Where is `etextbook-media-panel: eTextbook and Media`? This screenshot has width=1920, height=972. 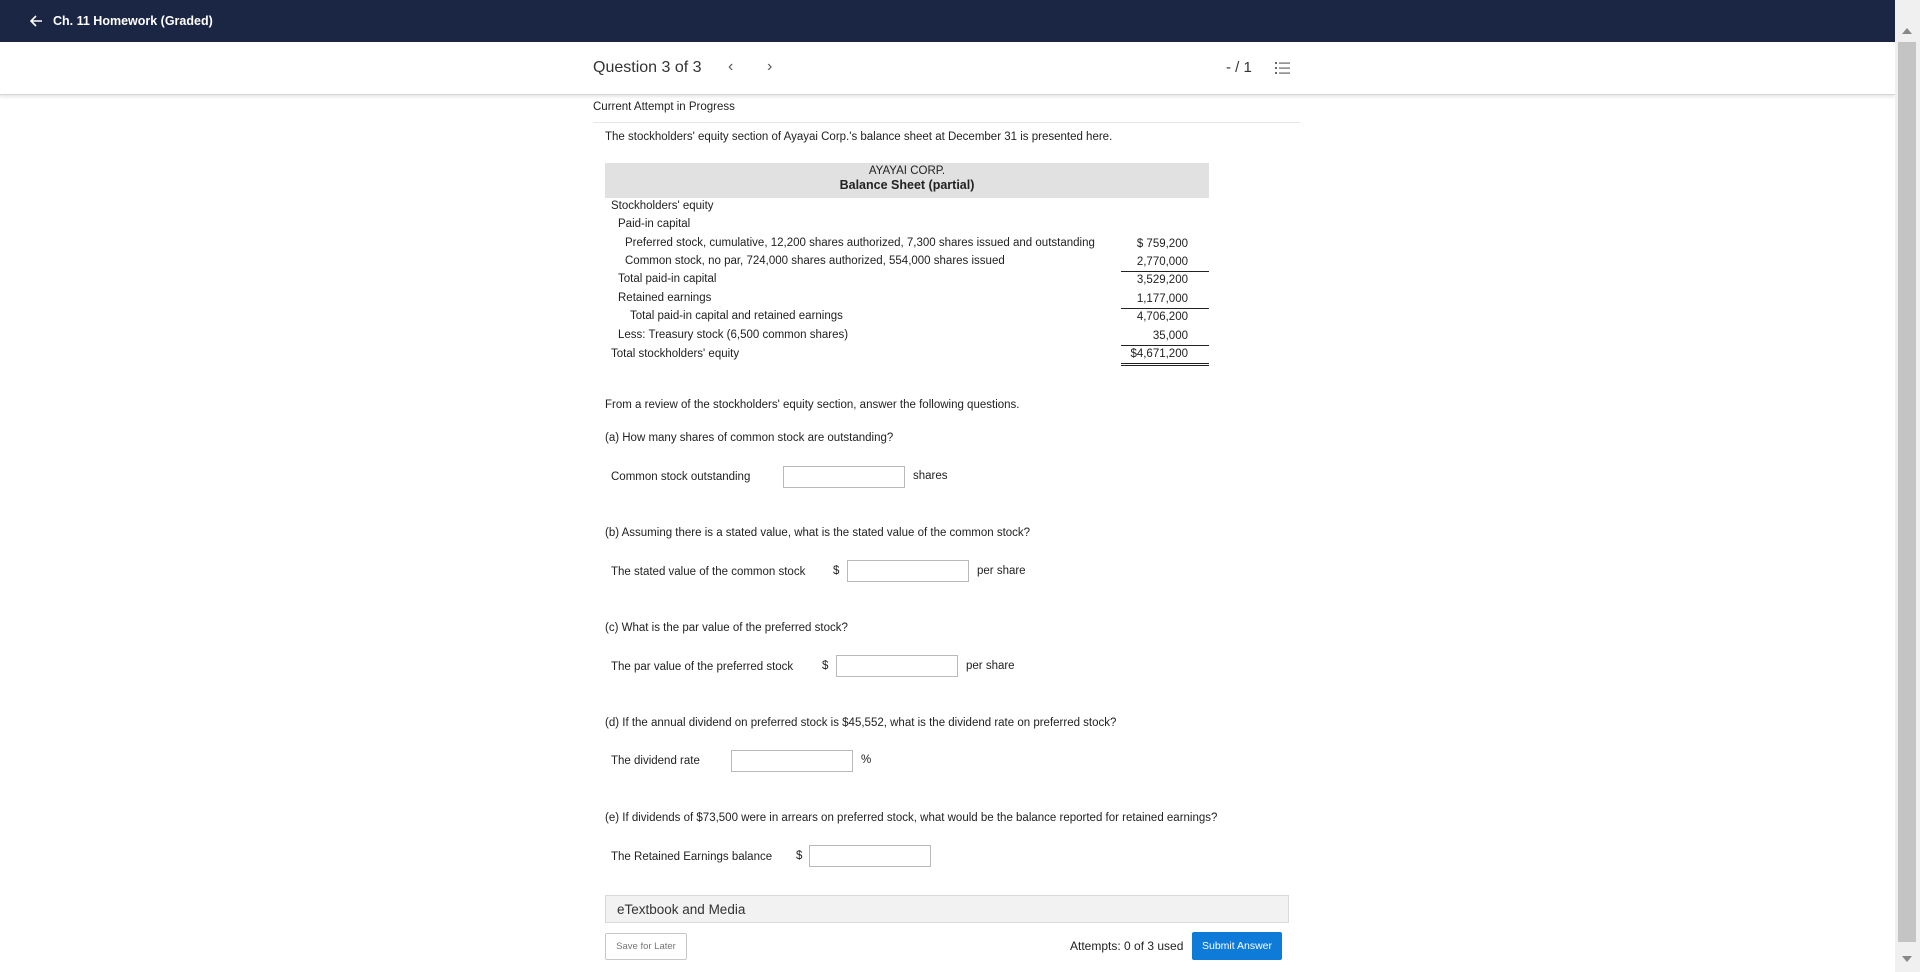 etextbook-media-panel: eTextbook and Media is located at coordinates (947, 909).